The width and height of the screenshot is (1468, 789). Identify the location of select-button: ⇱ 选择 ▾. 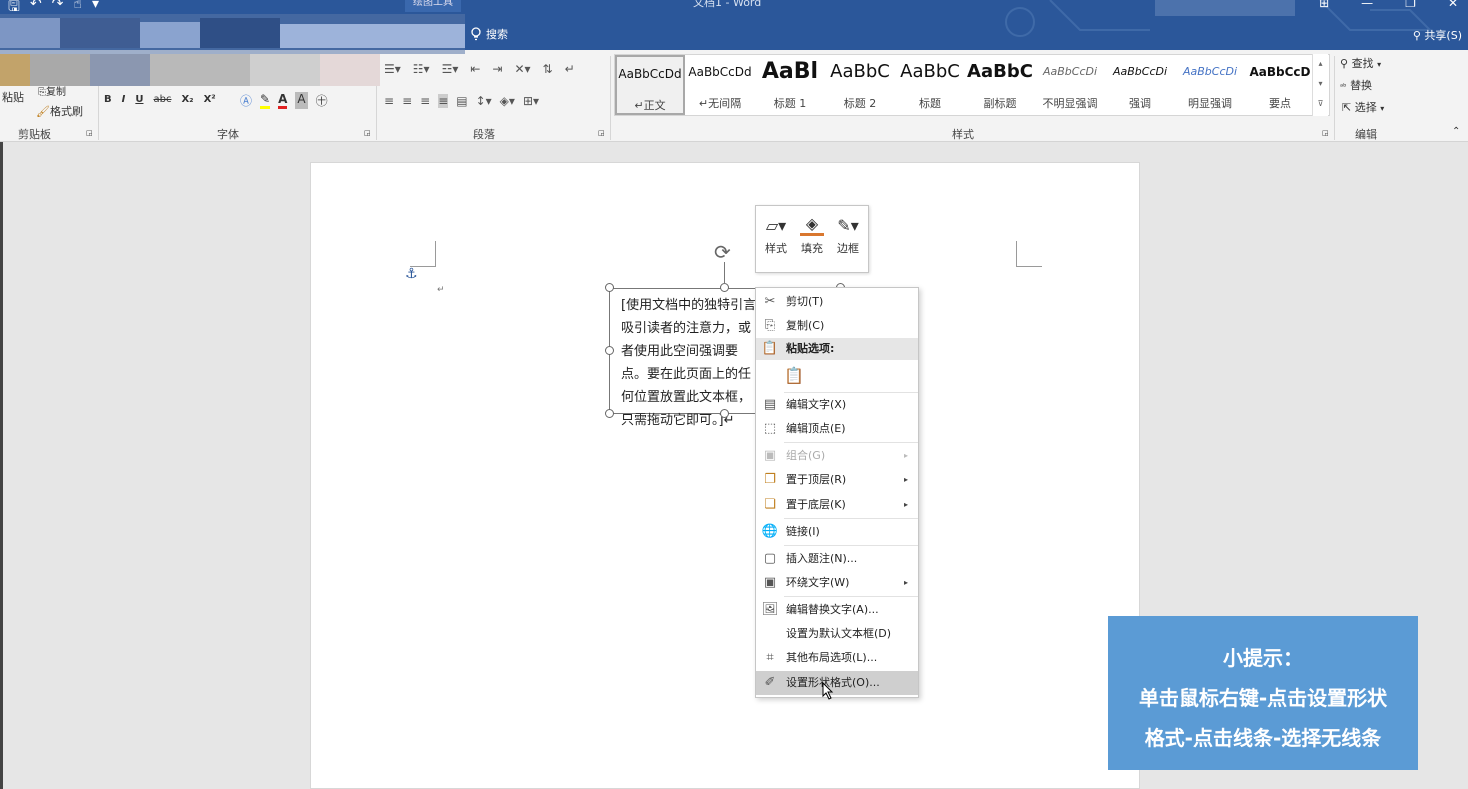
(1363, 107).